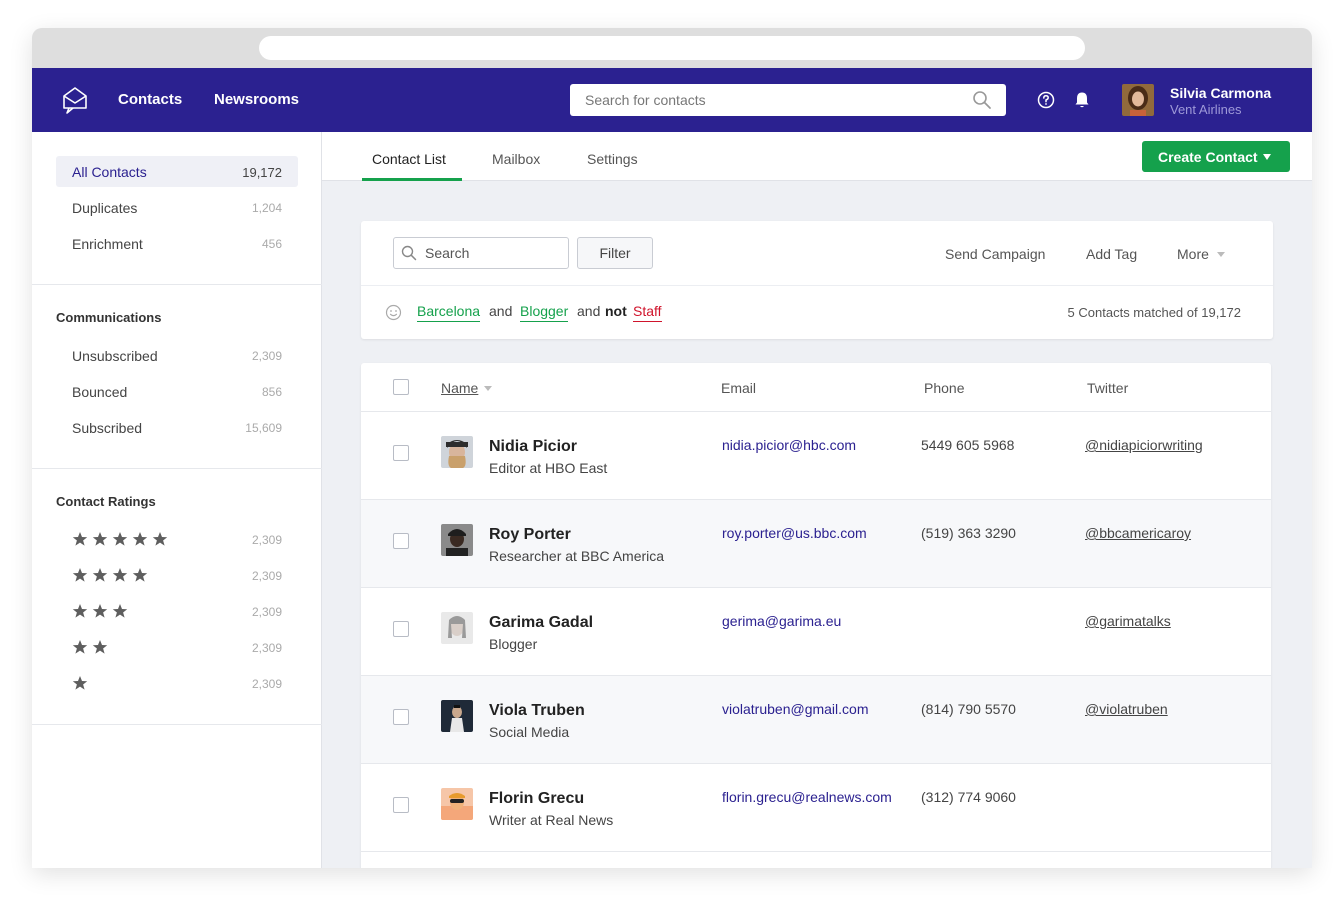 This screenshot has width=1344, height=904. What do you see at coordinates (177, 207) in the screenshot?
I see `sidebar-item-duplicates: Duplicates 1,204` at bounding box center [177, 207].